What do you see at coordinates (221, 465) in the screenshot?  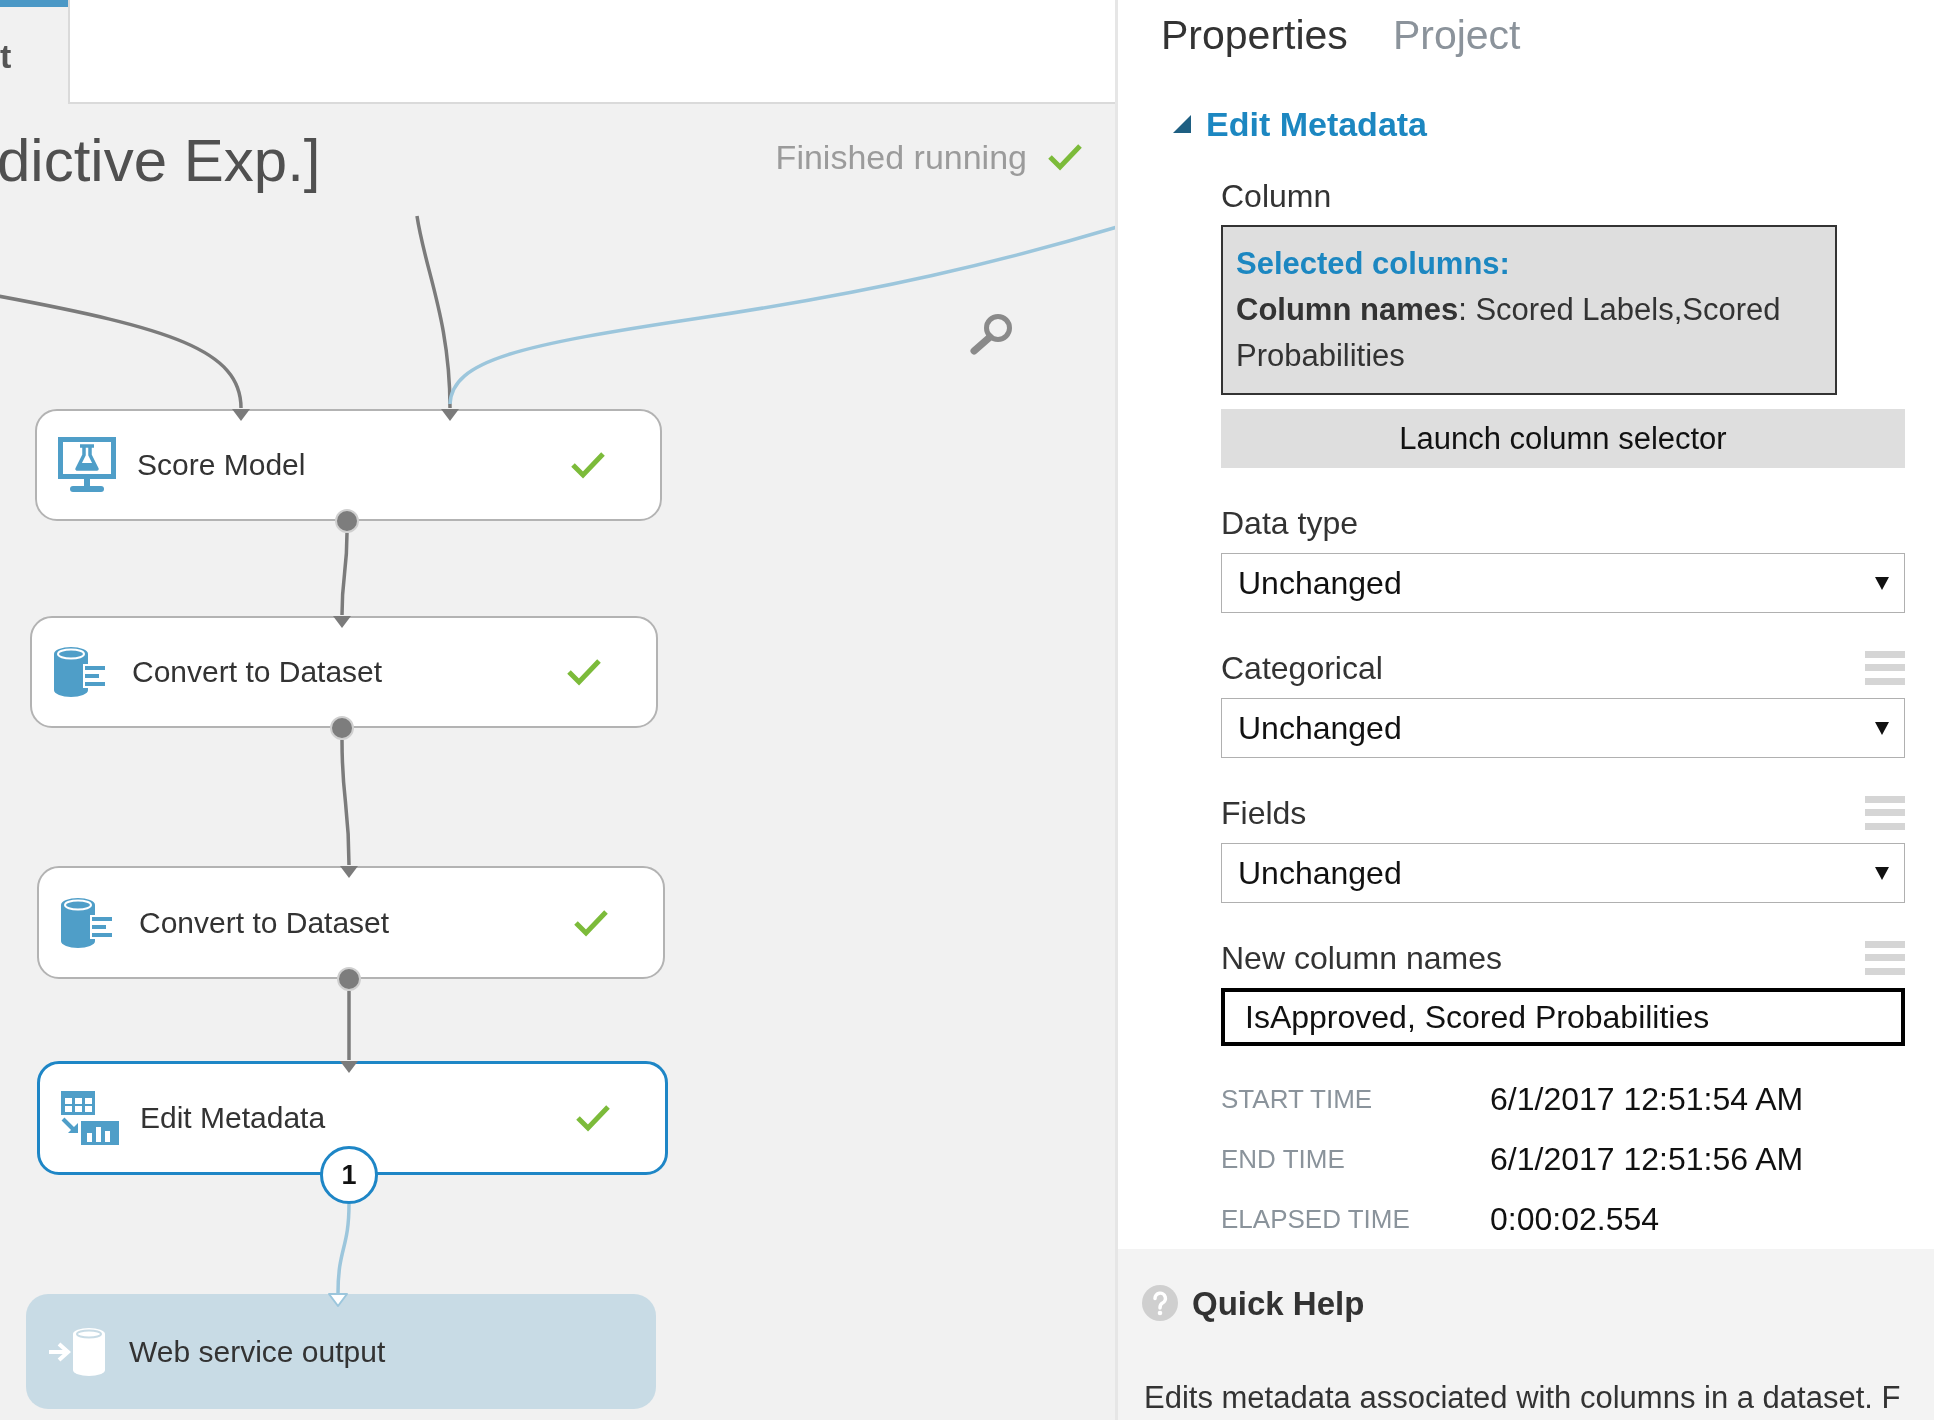 I see `module-label: Score Model` at bounding box center [221, 465].